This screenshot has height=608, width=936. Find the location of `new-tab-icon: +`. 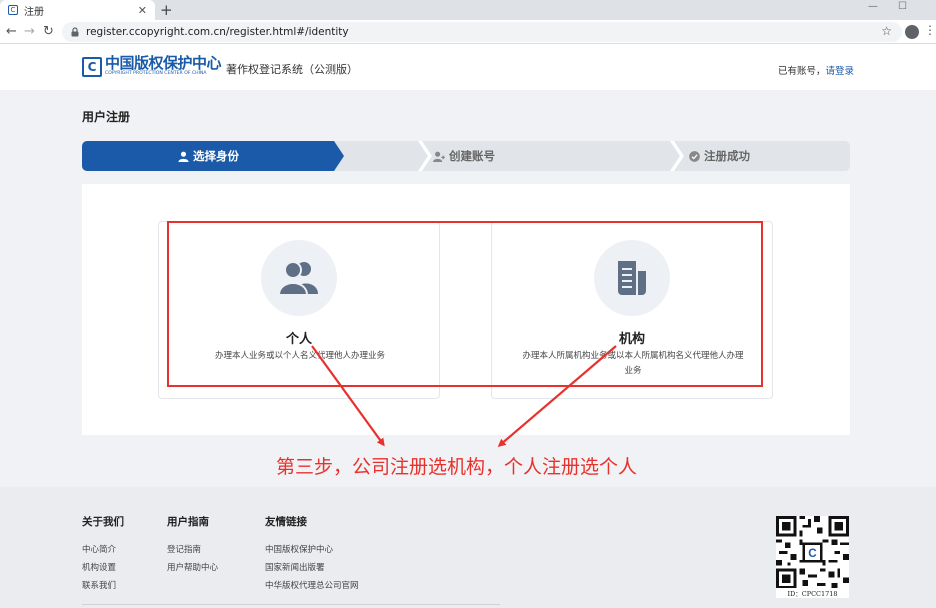

new-tab-icon: + is located at coordinates (166, 10).